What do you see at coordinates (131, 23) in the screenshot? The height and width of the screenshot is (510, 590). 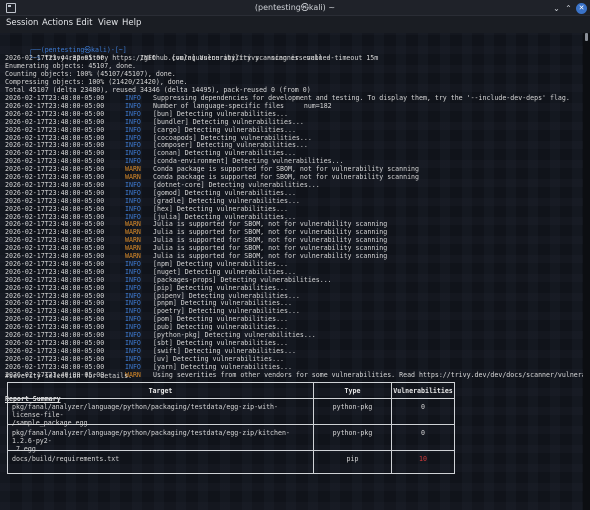 I see `menu-help: Help` at bounding box center [131, 23].